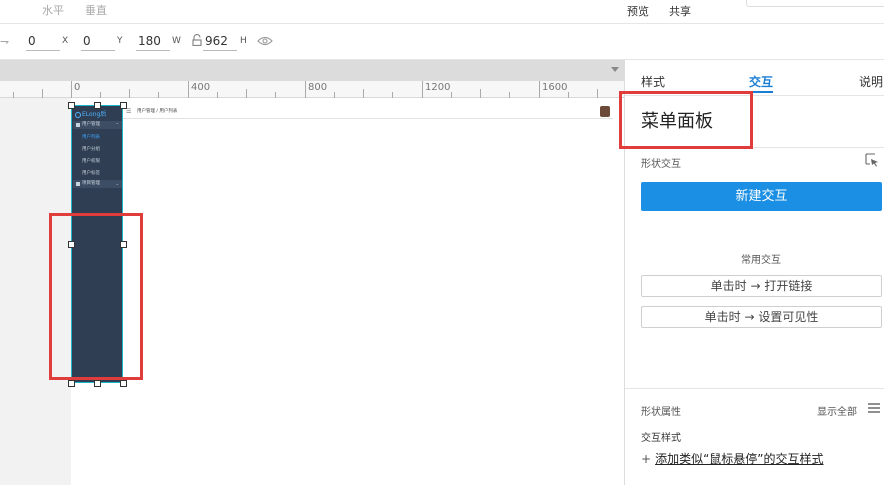  What do you see at coordinates (123, 383) in the screenshot?
I see `resize-handle-se` at bounding box center [123, 383].